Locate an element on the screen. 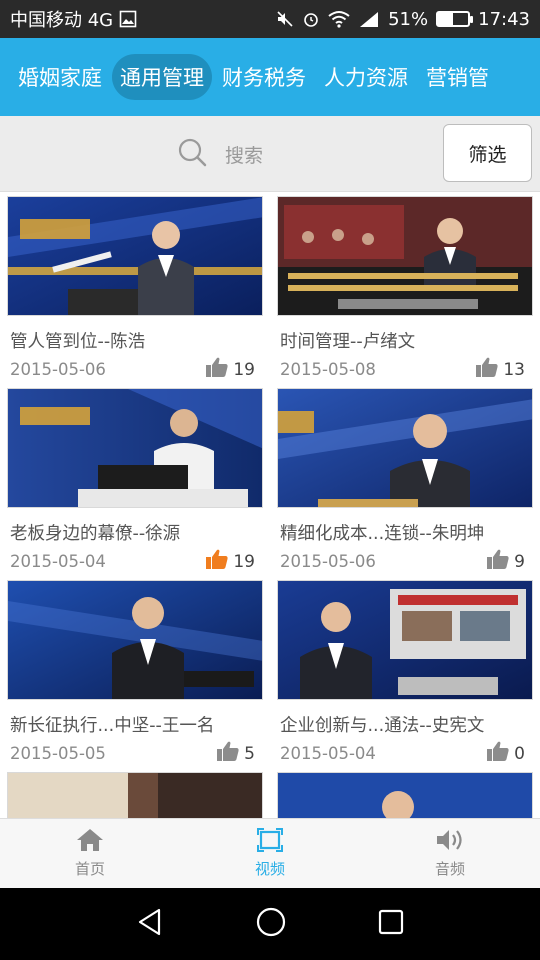 The width and height of the screenshot is (540, 960). video-title: 老板身边的幕僚--徐源 is located at coordinates (95, 534).